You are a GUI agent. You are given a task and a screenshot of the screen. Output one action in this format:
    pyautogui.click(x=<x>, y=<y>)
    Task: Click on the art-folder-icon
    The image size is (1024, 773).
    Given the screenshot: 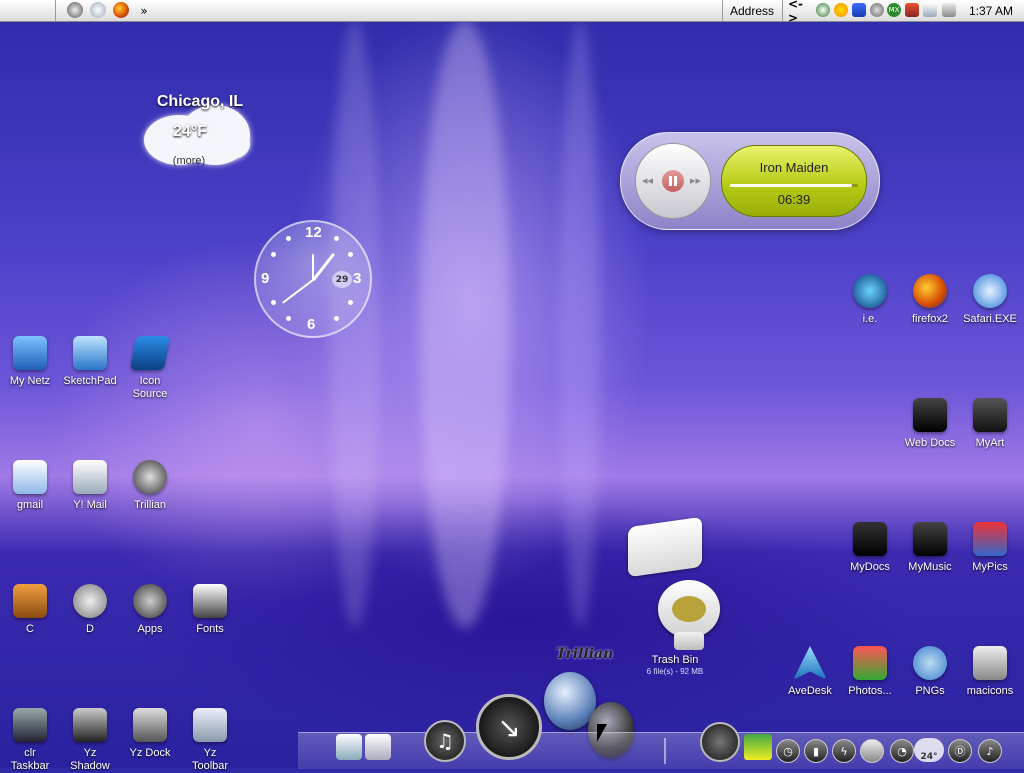 What is the action you would take?
    pyautogui.click(x=990, y=415)
    